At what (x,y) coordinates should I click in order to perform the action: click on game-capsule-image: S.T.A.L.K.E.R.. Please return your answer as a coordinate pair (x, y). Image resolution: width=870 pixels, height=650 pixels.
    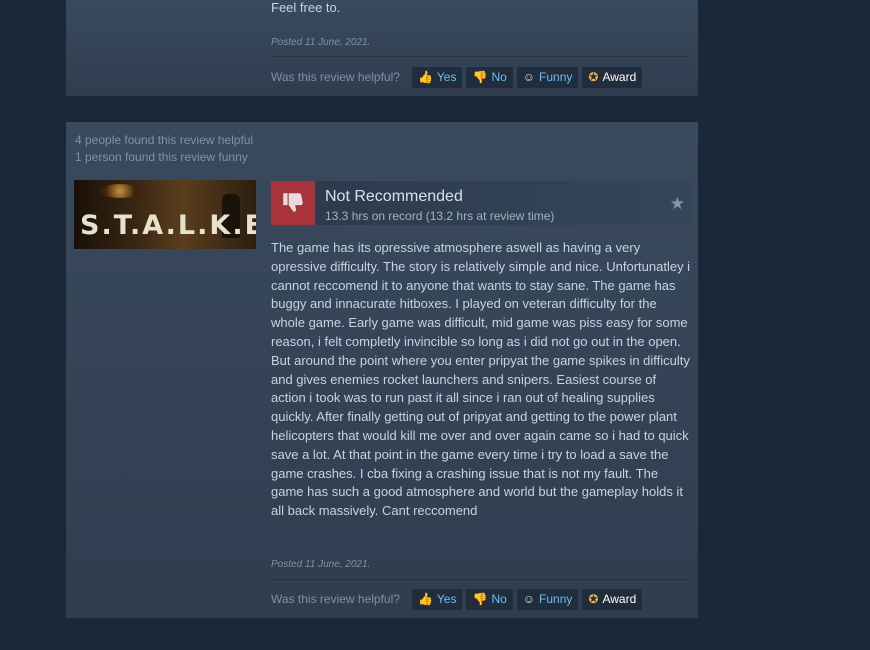
    Looking at the image, I should click on (165, 214).